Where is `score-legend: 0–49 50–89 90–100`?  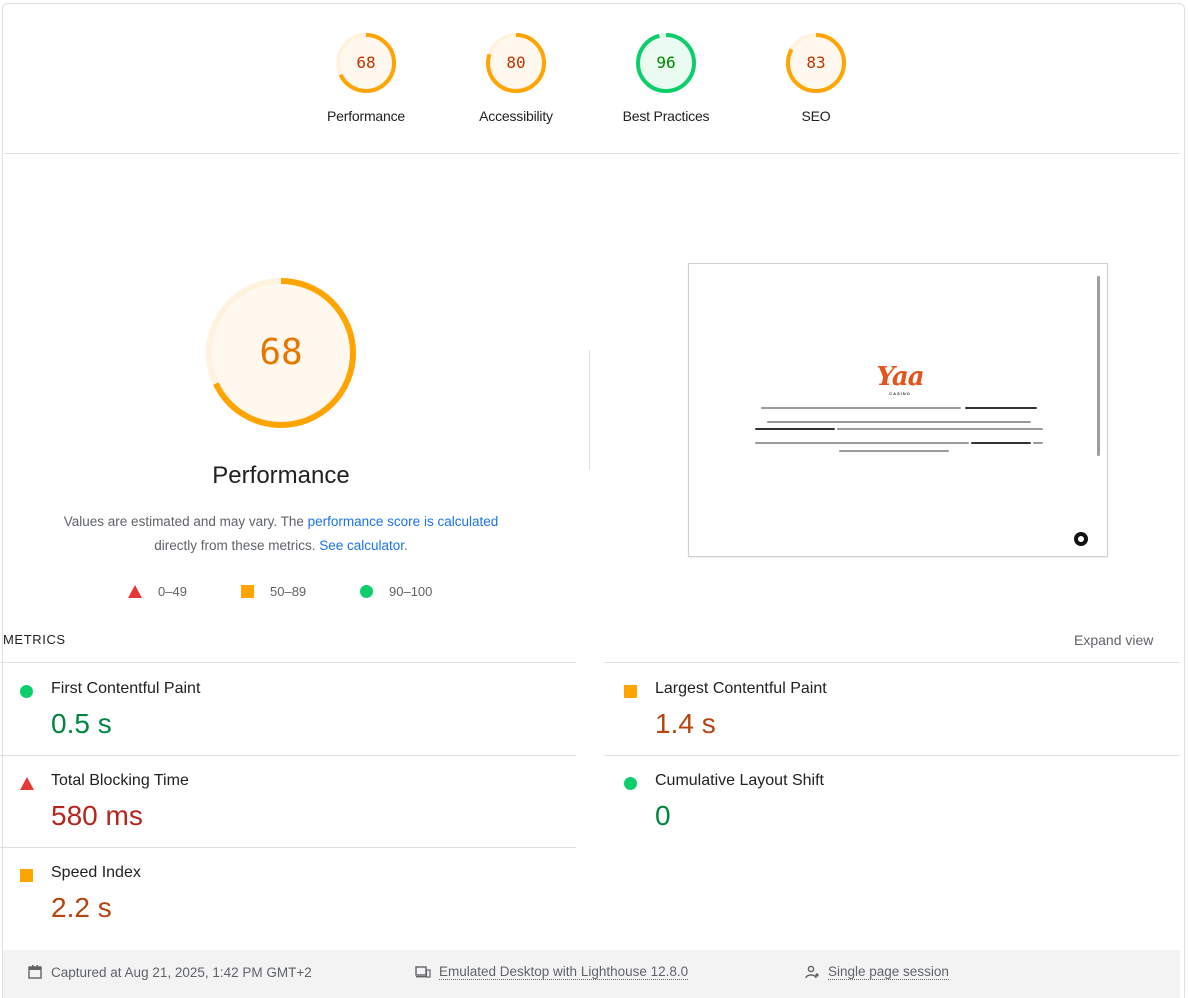
score-legend: 0–49 50–89 90–100 is located at coordinates (280, 594).